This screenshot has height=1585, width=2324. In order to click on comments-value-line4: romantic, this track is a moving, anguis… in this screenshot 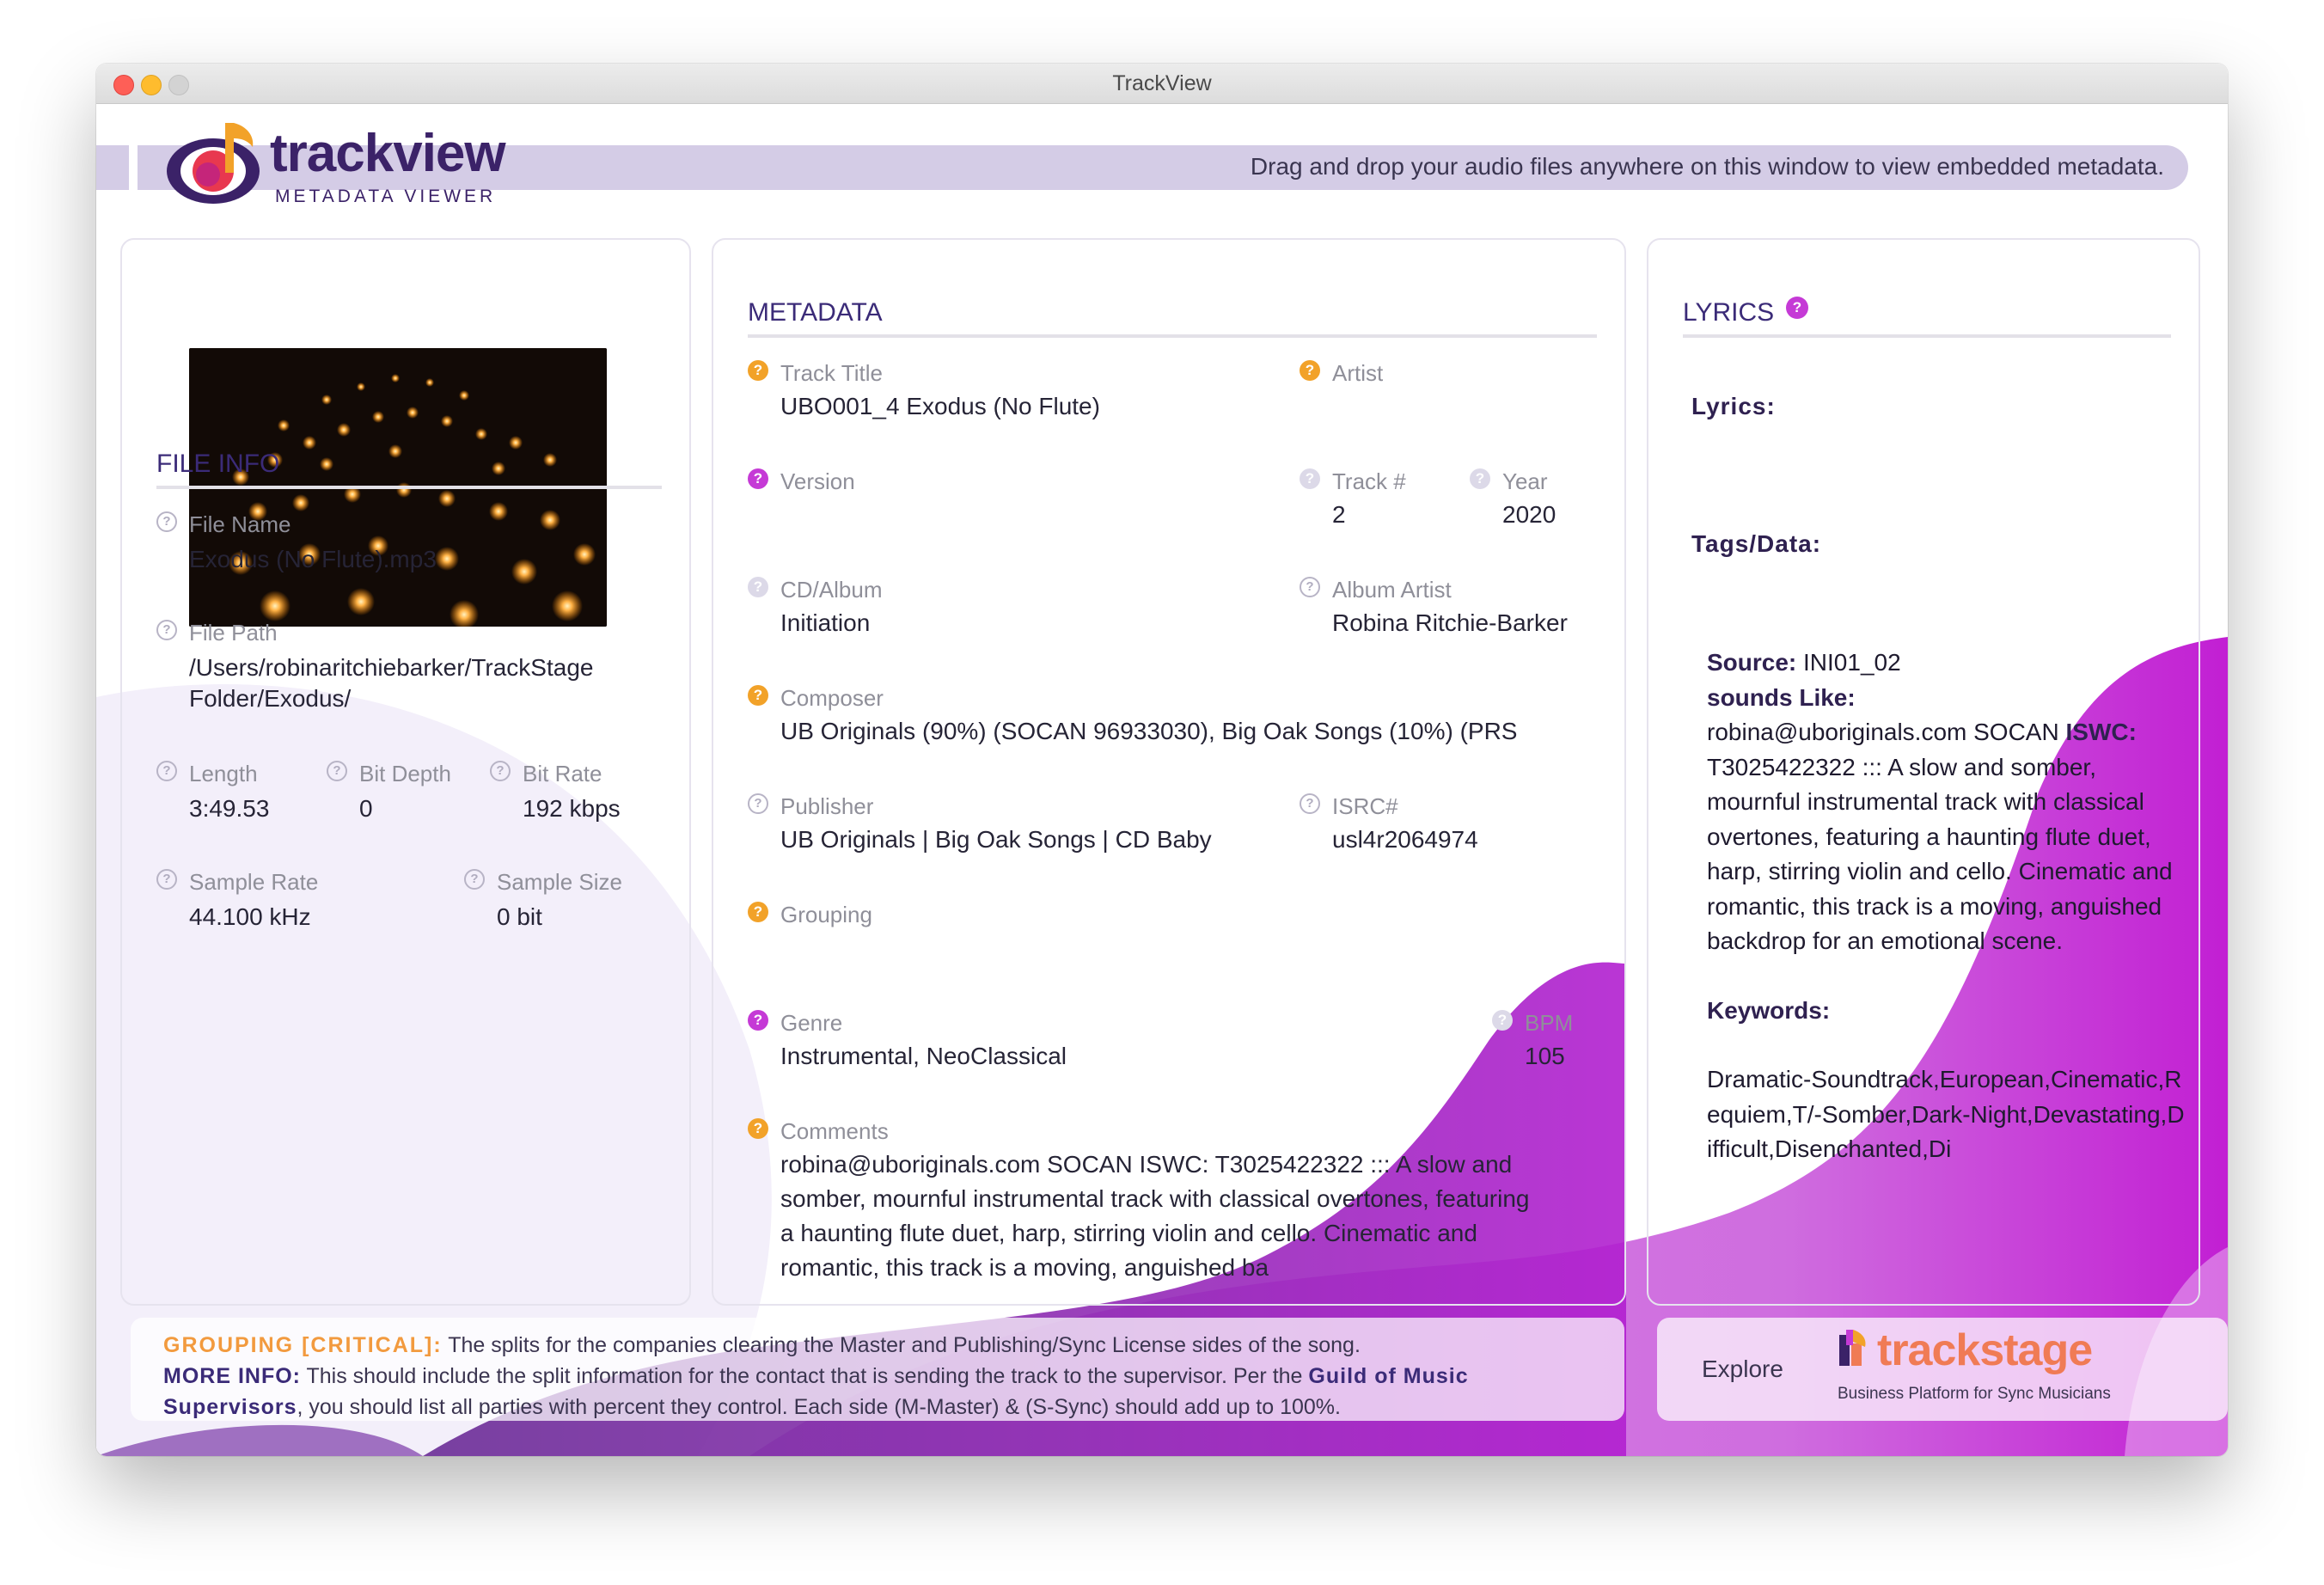, I will do `click(1024, 1268)`.